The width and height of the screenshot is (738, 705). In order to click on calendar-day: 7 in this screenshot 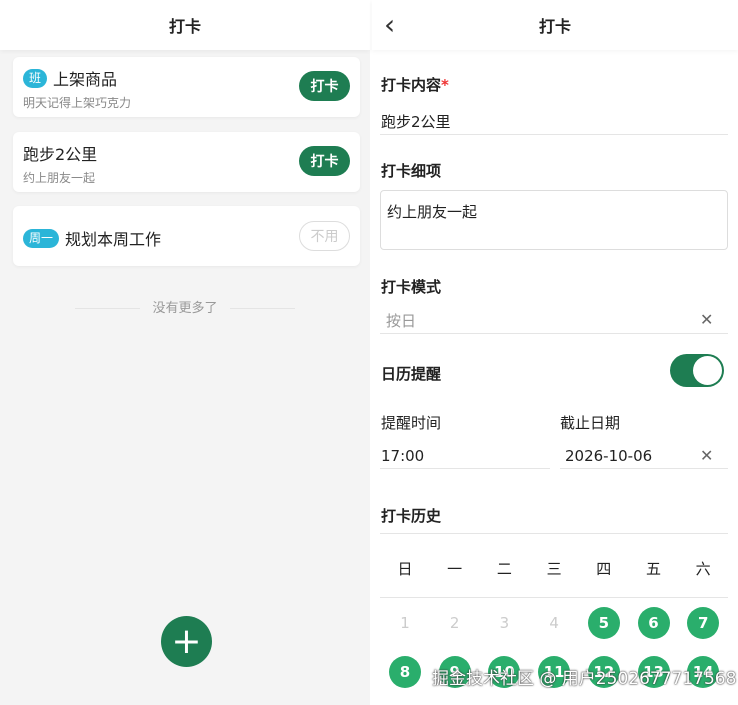, I will do `click(703, 623)`.